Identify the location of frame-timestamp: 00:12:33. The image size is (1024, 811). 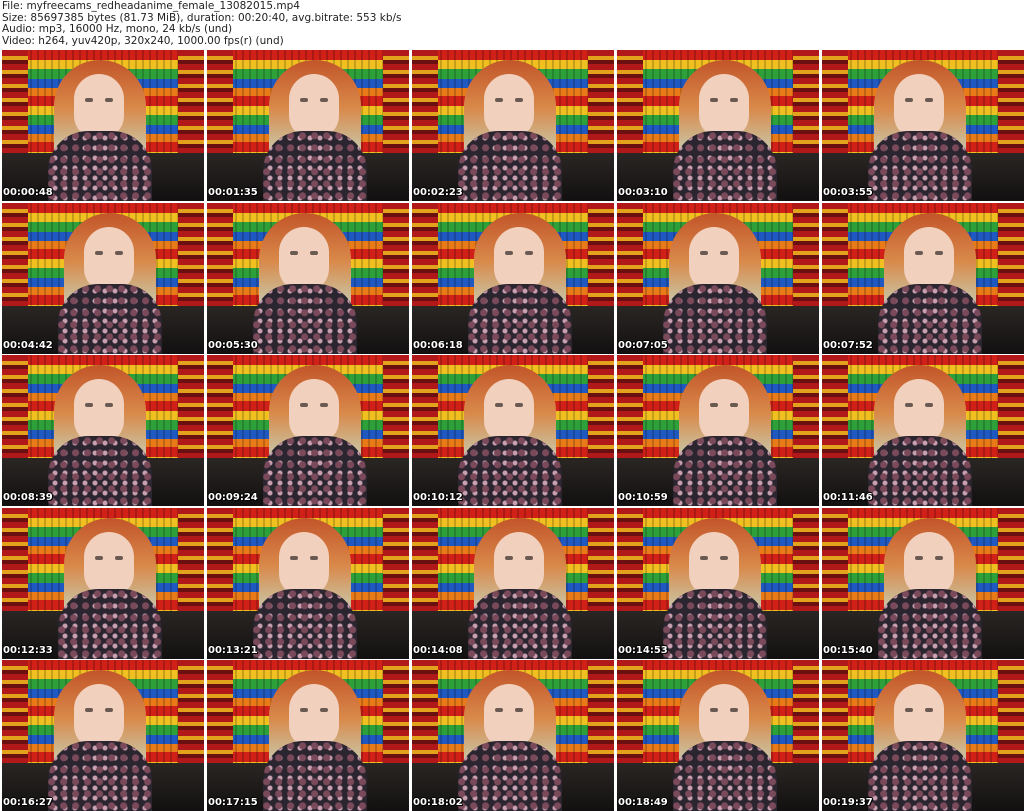
(28, 650).